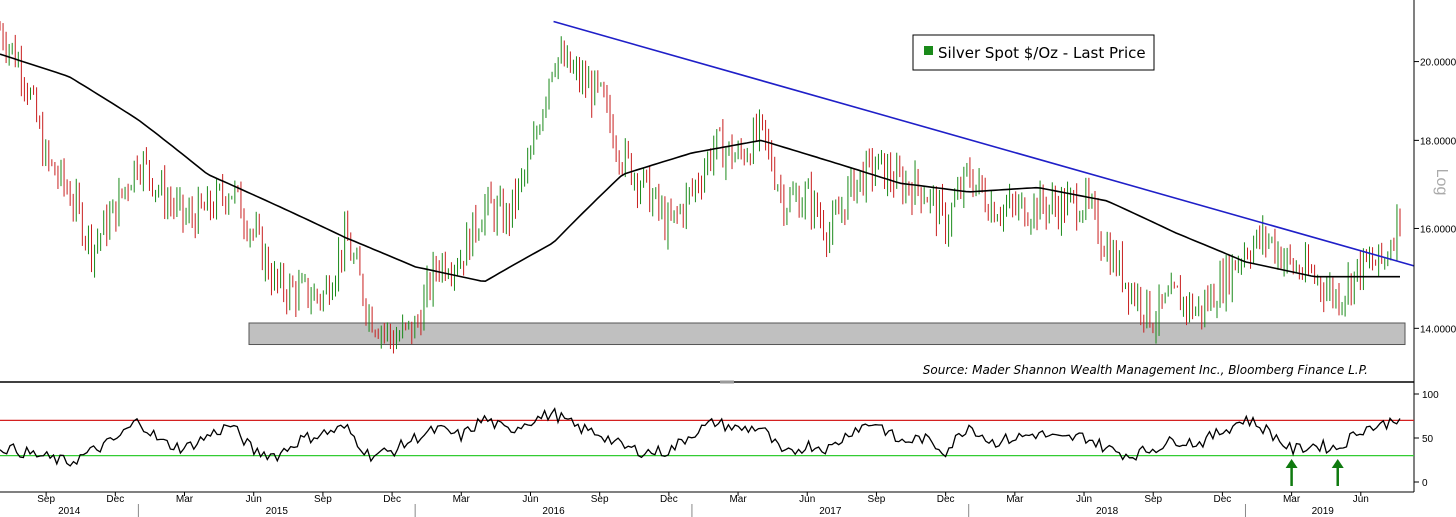  I want to click on year-axis: 2014 2015 2016 2017 2018 2019, so click(696, 510).